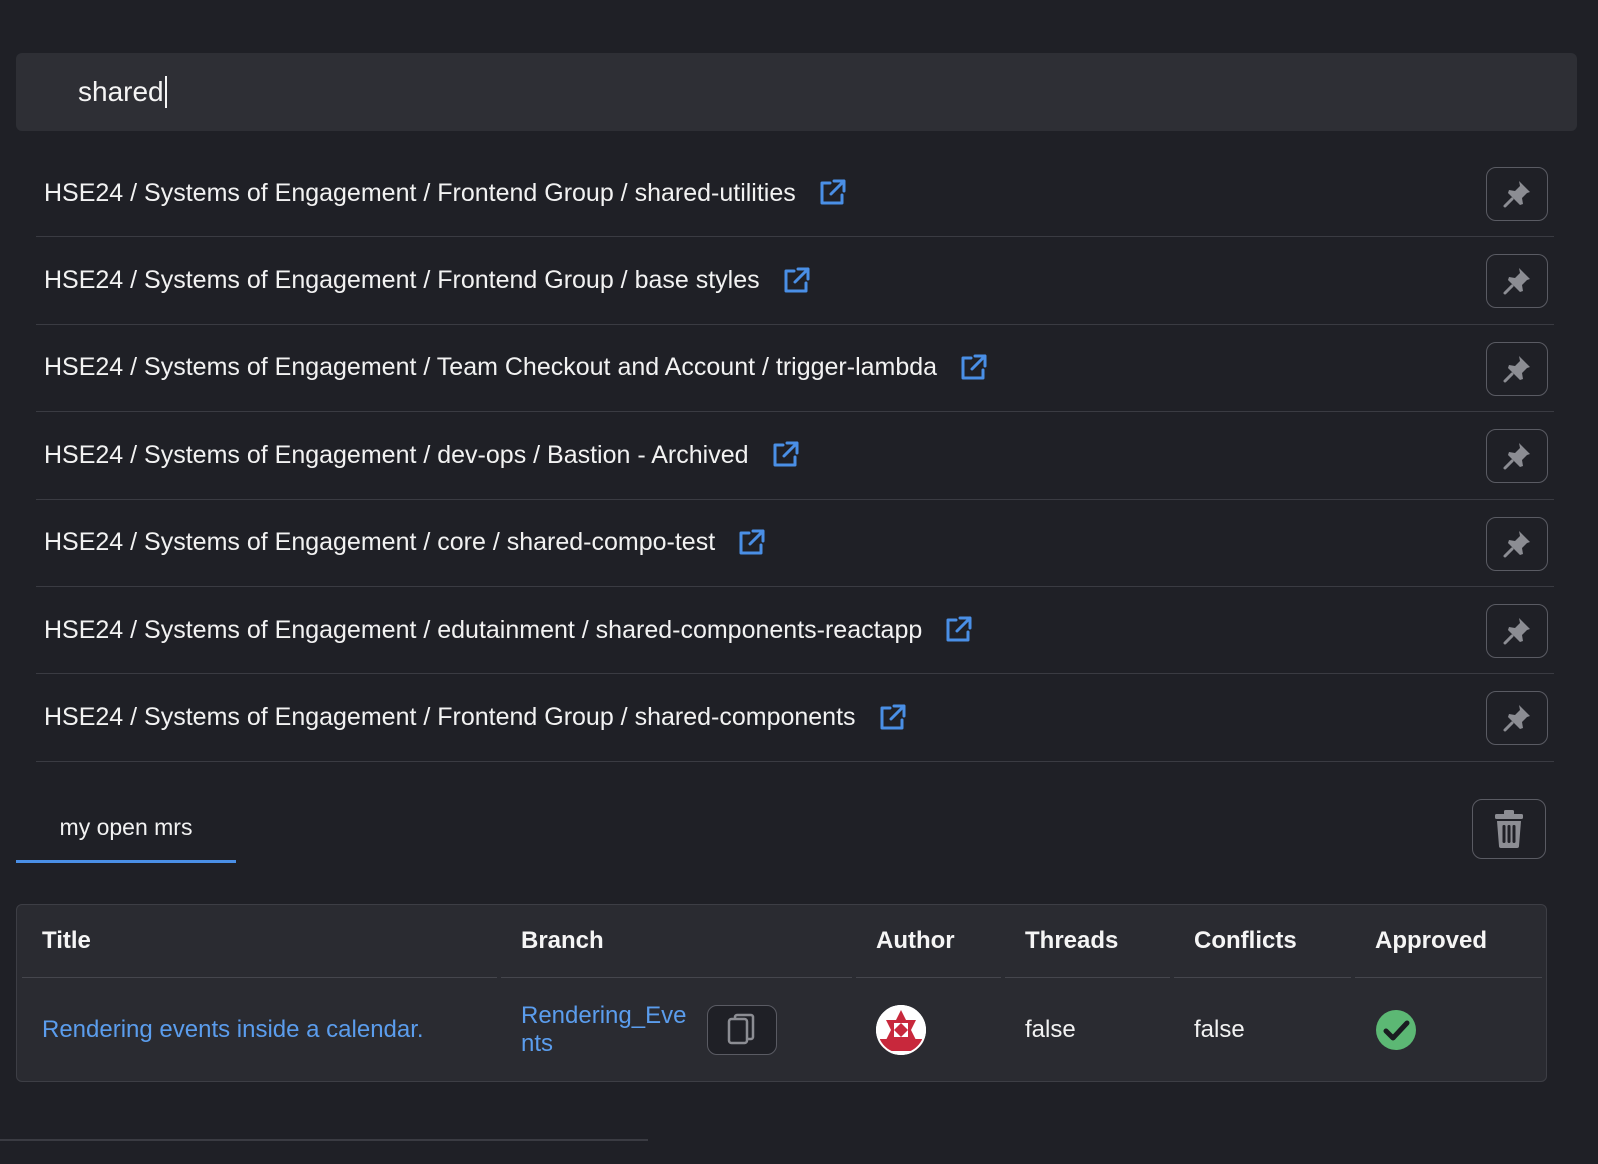 This screenshot has height=1164, width=1598. I want to click on delete-tab-button, so click(1509, 829).